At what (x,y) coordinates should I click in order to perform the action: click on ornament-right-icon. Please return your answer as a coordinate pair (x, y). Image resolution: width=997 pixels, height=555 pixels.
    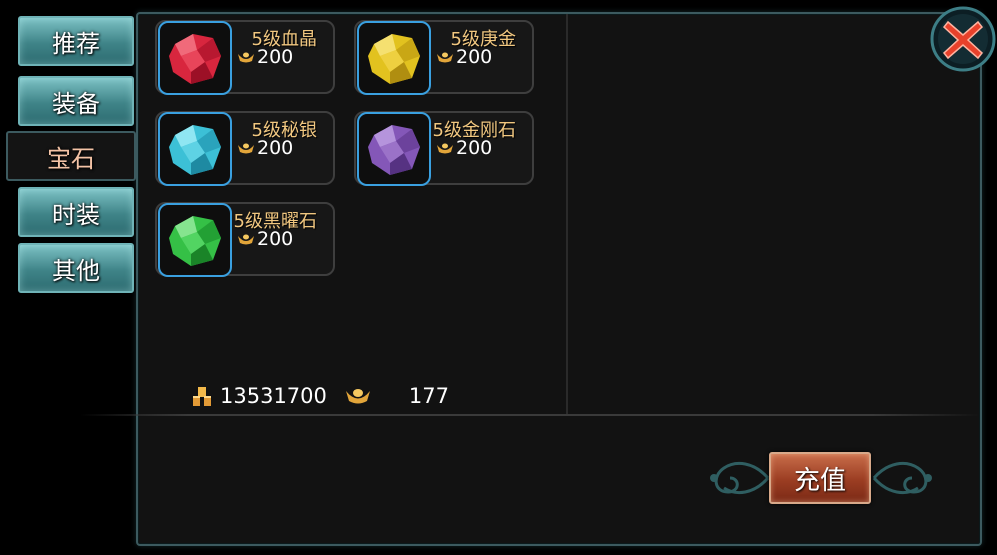
    Looking at the image, I should click on (902, 478).